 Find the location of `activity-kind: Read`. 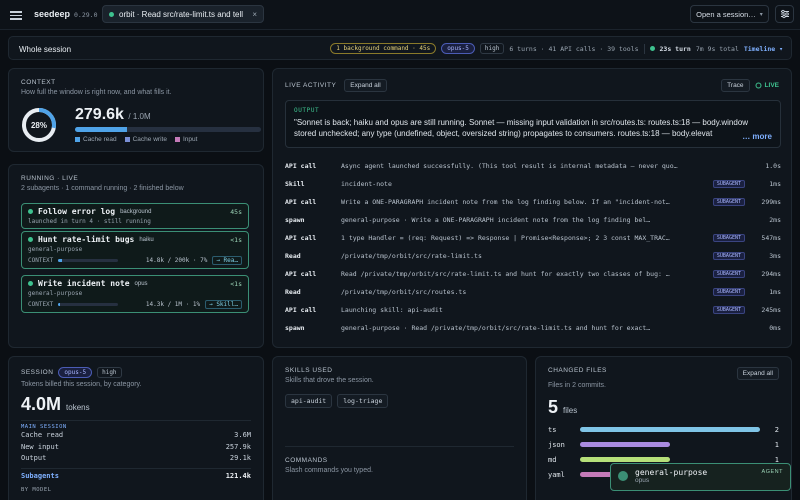

activity-kind: Read is located at coordinates (293, 256).